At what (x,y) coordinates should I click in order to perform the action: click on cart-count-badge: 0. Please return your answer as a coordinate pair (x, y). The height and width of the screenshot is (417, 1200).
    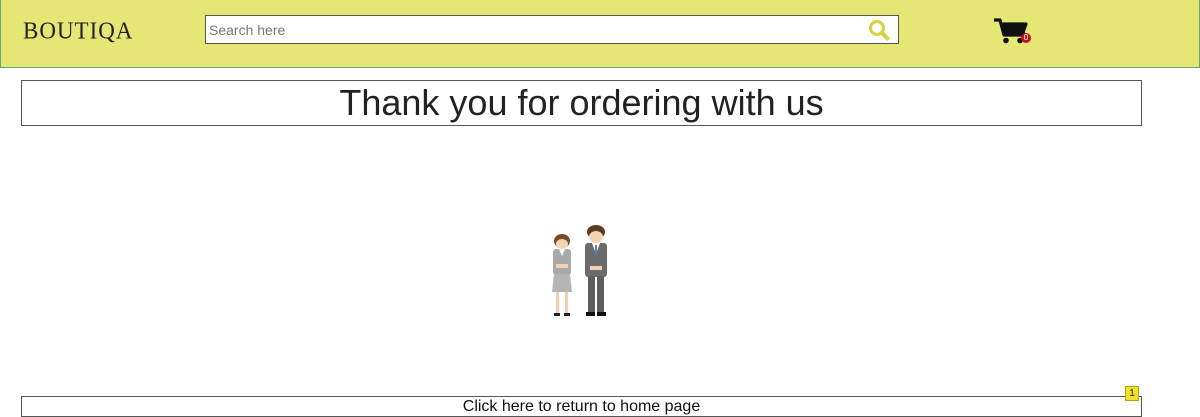
    Looking at the image, I should click on (1026, 38).